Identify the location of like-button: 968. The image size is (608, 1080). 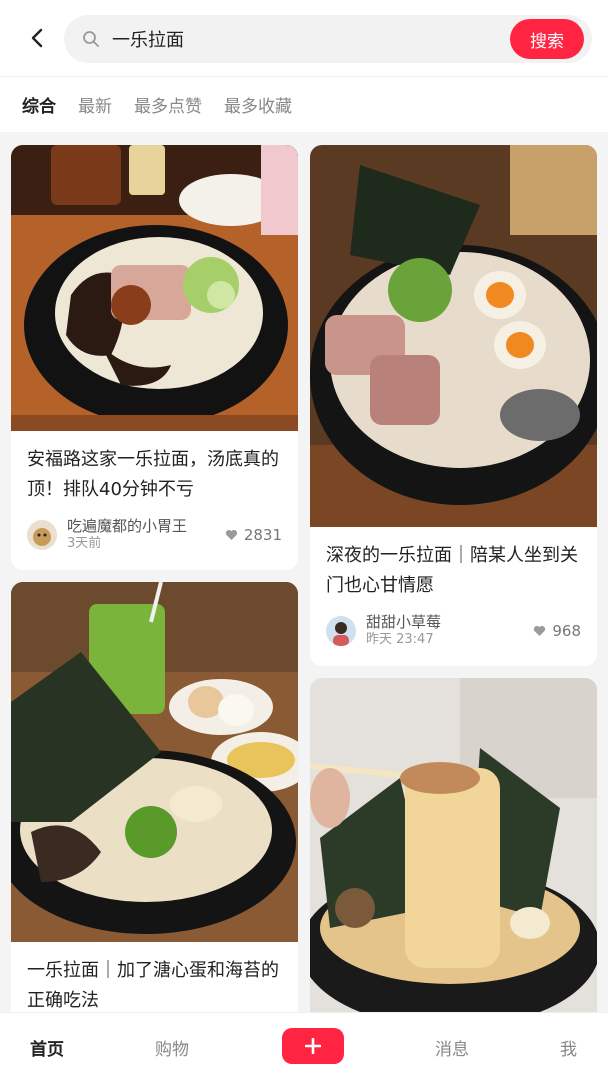
(557, 631).